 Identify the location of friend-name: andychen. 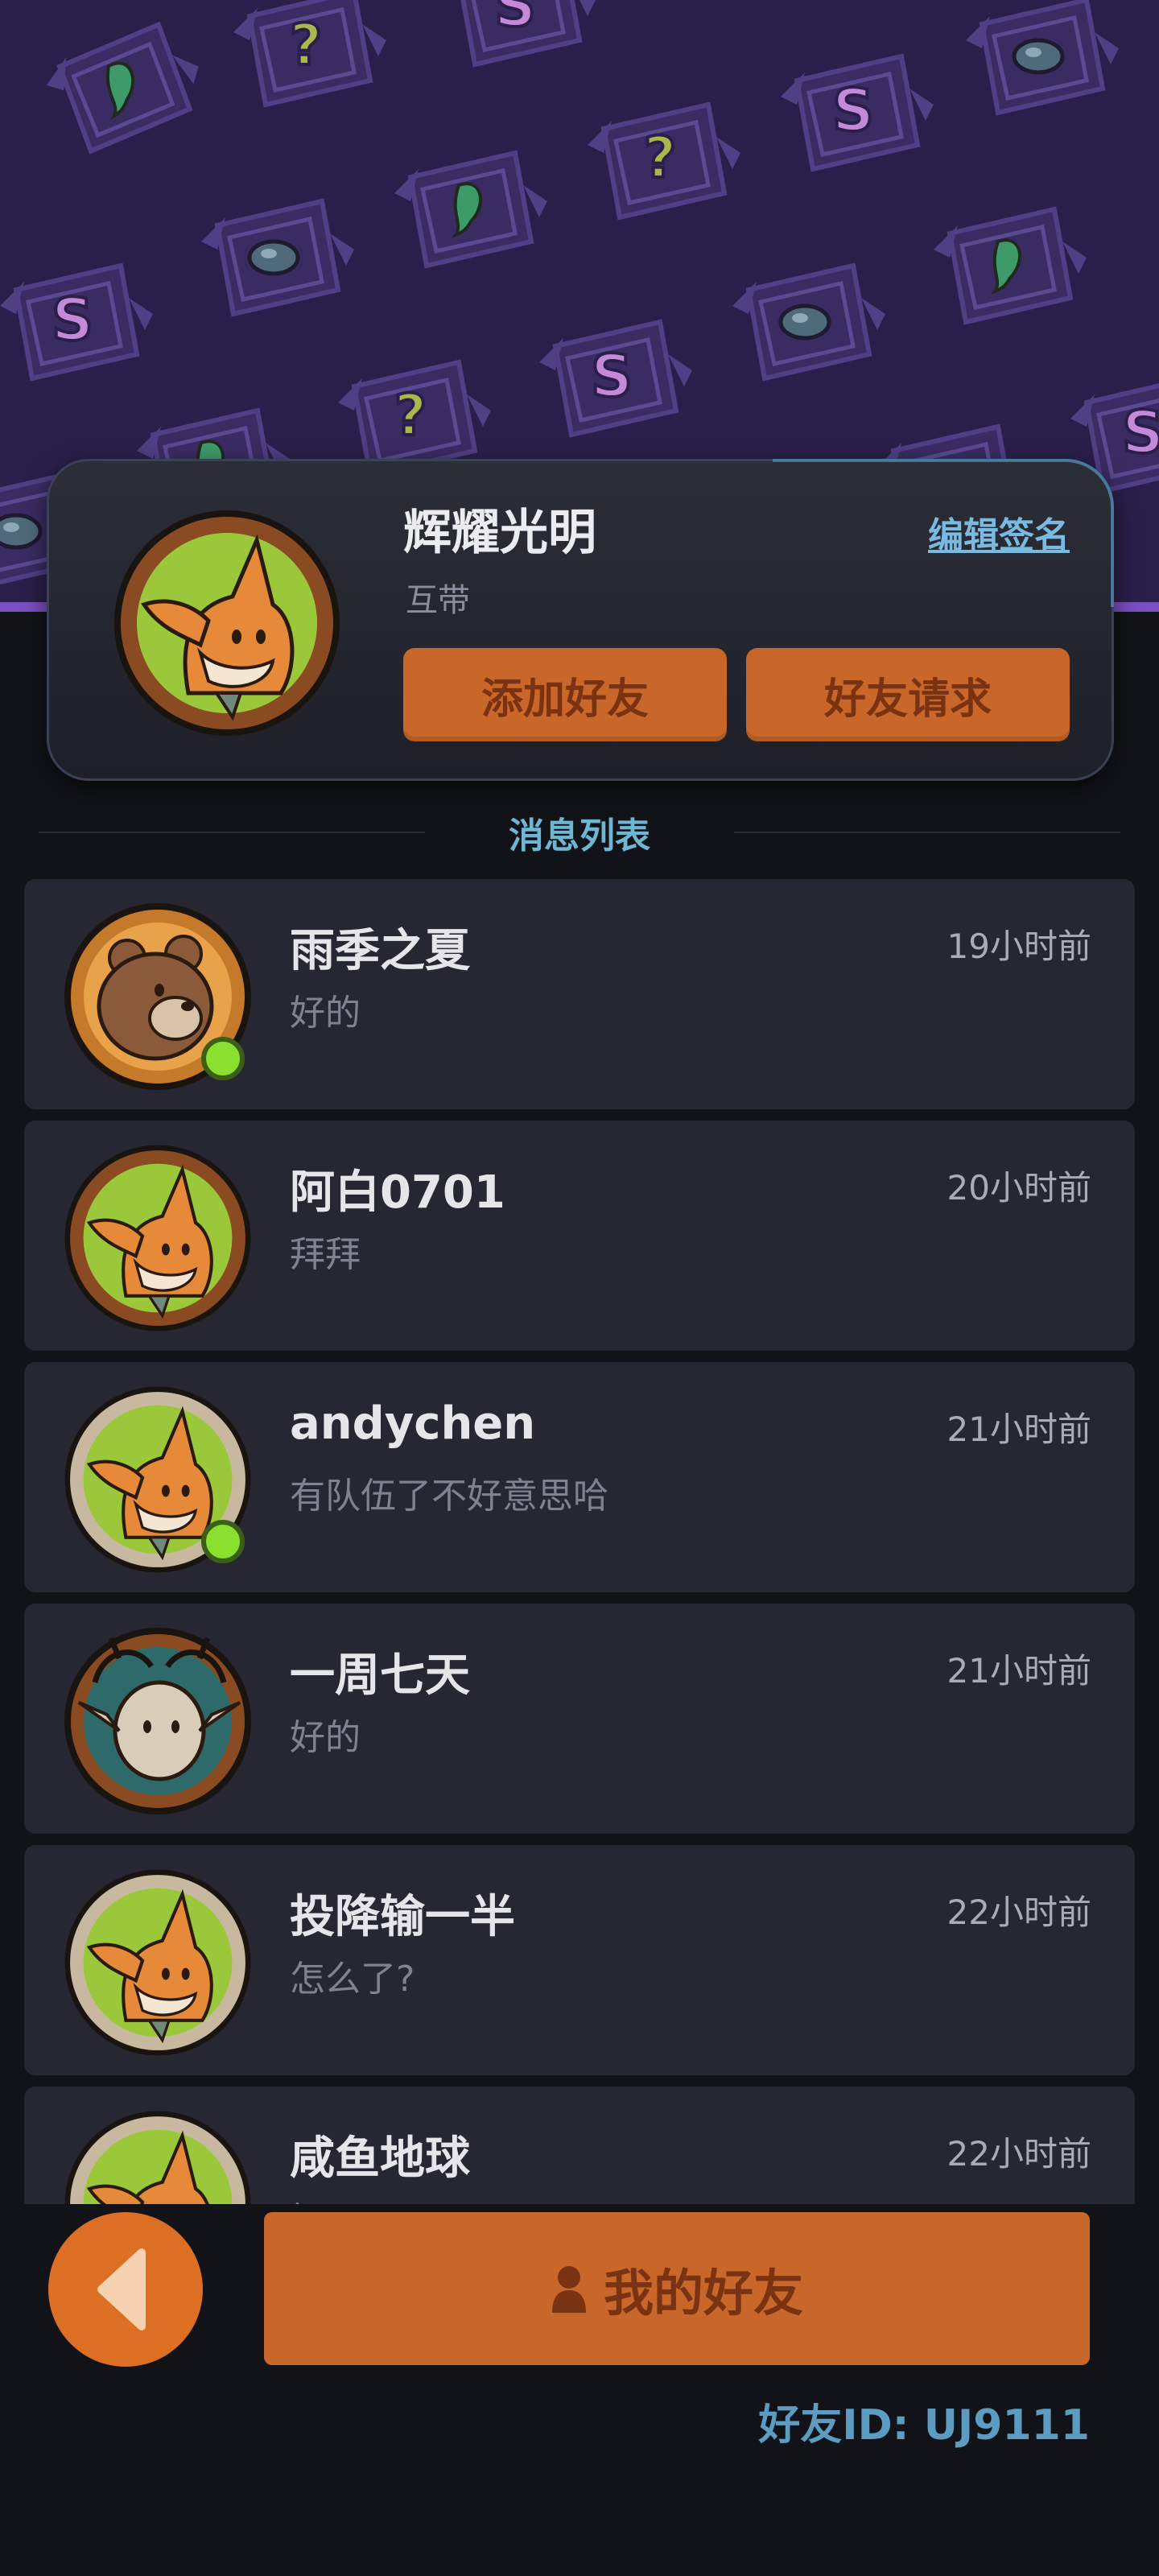
(413, 1423).